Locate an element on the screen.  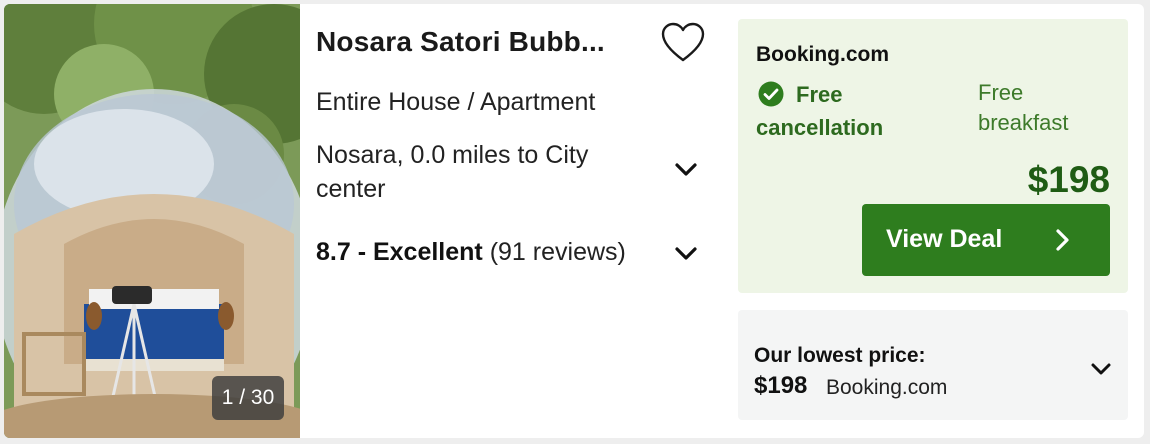
chevron-right-icon is located at coordinates (1062, 240).